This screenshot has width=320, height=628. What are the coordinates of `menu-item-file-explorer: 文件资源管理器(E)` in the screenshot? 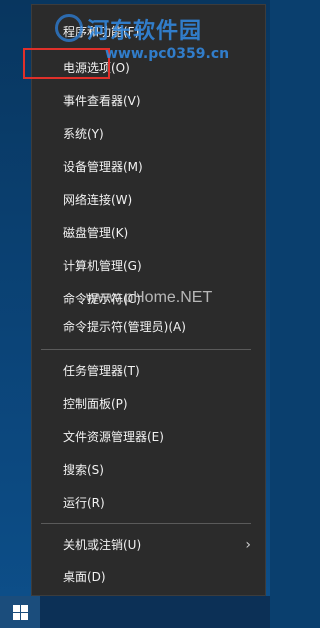 It's located at (148, 437).